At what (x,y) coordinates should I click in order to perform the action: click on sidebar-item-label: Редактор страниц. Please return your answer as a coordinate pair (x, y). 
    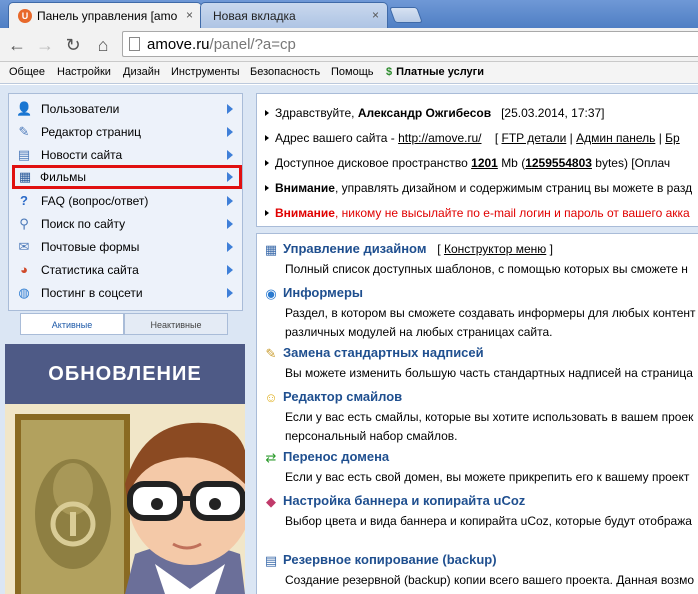
    Looking at the image, I should click on (91, 132).